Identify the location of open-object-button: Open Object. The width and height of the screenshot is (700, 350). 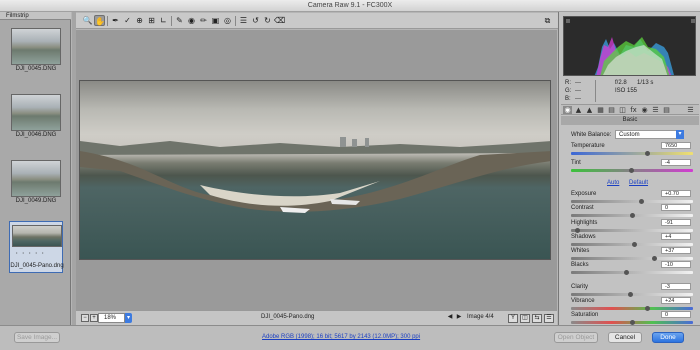
(576, 337).